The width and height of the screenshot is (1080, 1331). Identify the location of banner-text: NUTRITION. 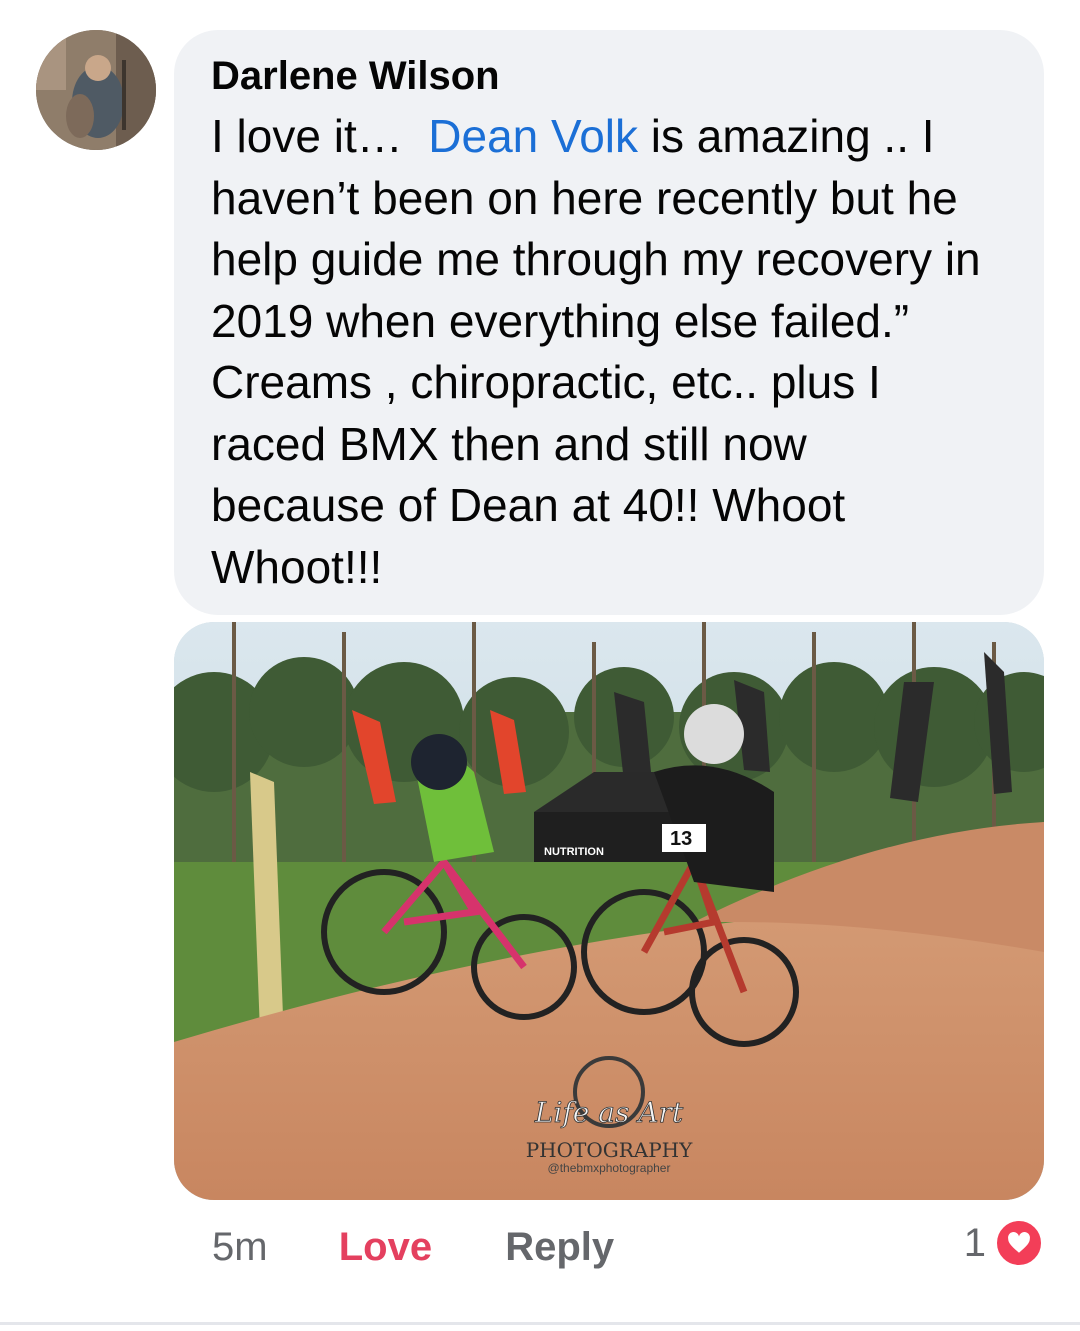
(574, 852).